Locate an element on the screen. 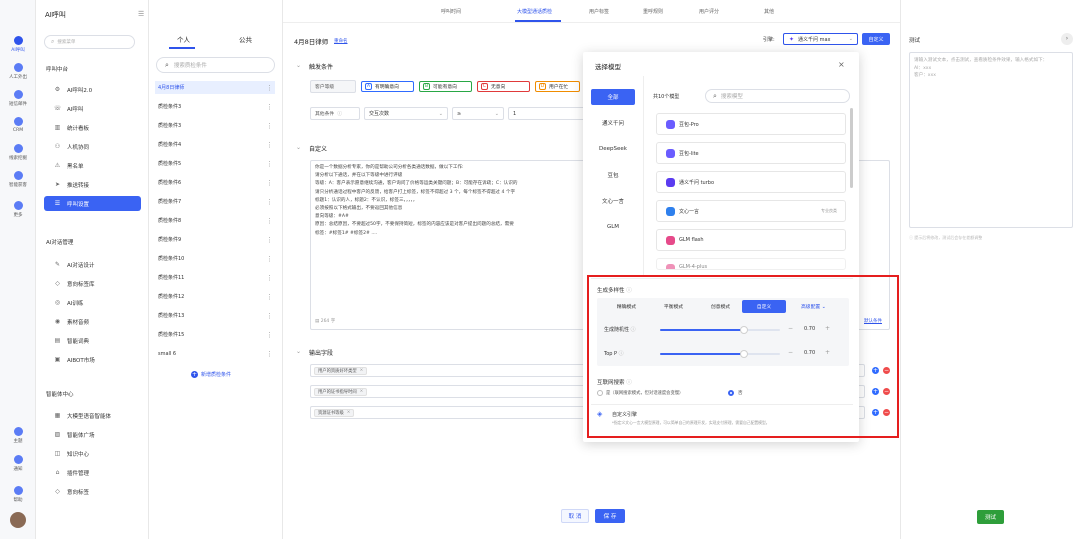 Image resolution: width=1080 pixels, height=539 pixels. model-search-input: 搜索模型 is located at coordinates (732, 96).